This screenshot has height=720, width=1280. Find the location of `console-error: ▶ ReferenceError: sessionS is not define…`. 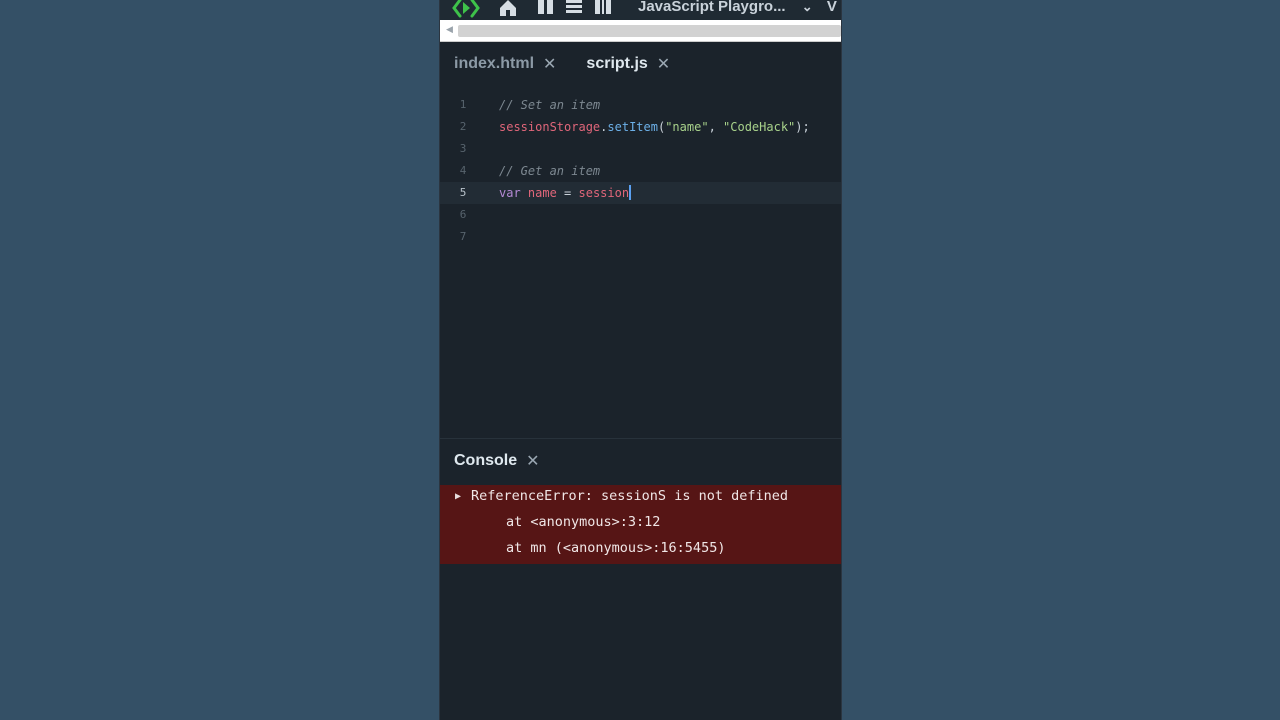

console-error: ▶ ReferenceError: sessionS is not define… is located at coordinates (640, 524).